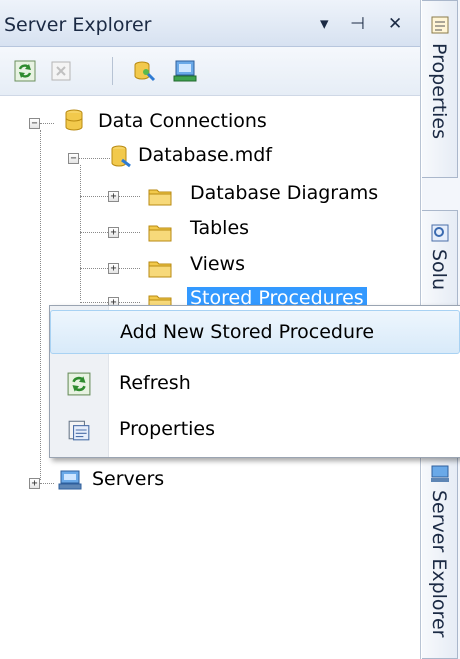 The width and height of the screenshot is (460, 659). Describe the element at coordinates (284, 193) in the screenshot. I see `tree-node-database-diagrams: Database Diagrams` at that location.